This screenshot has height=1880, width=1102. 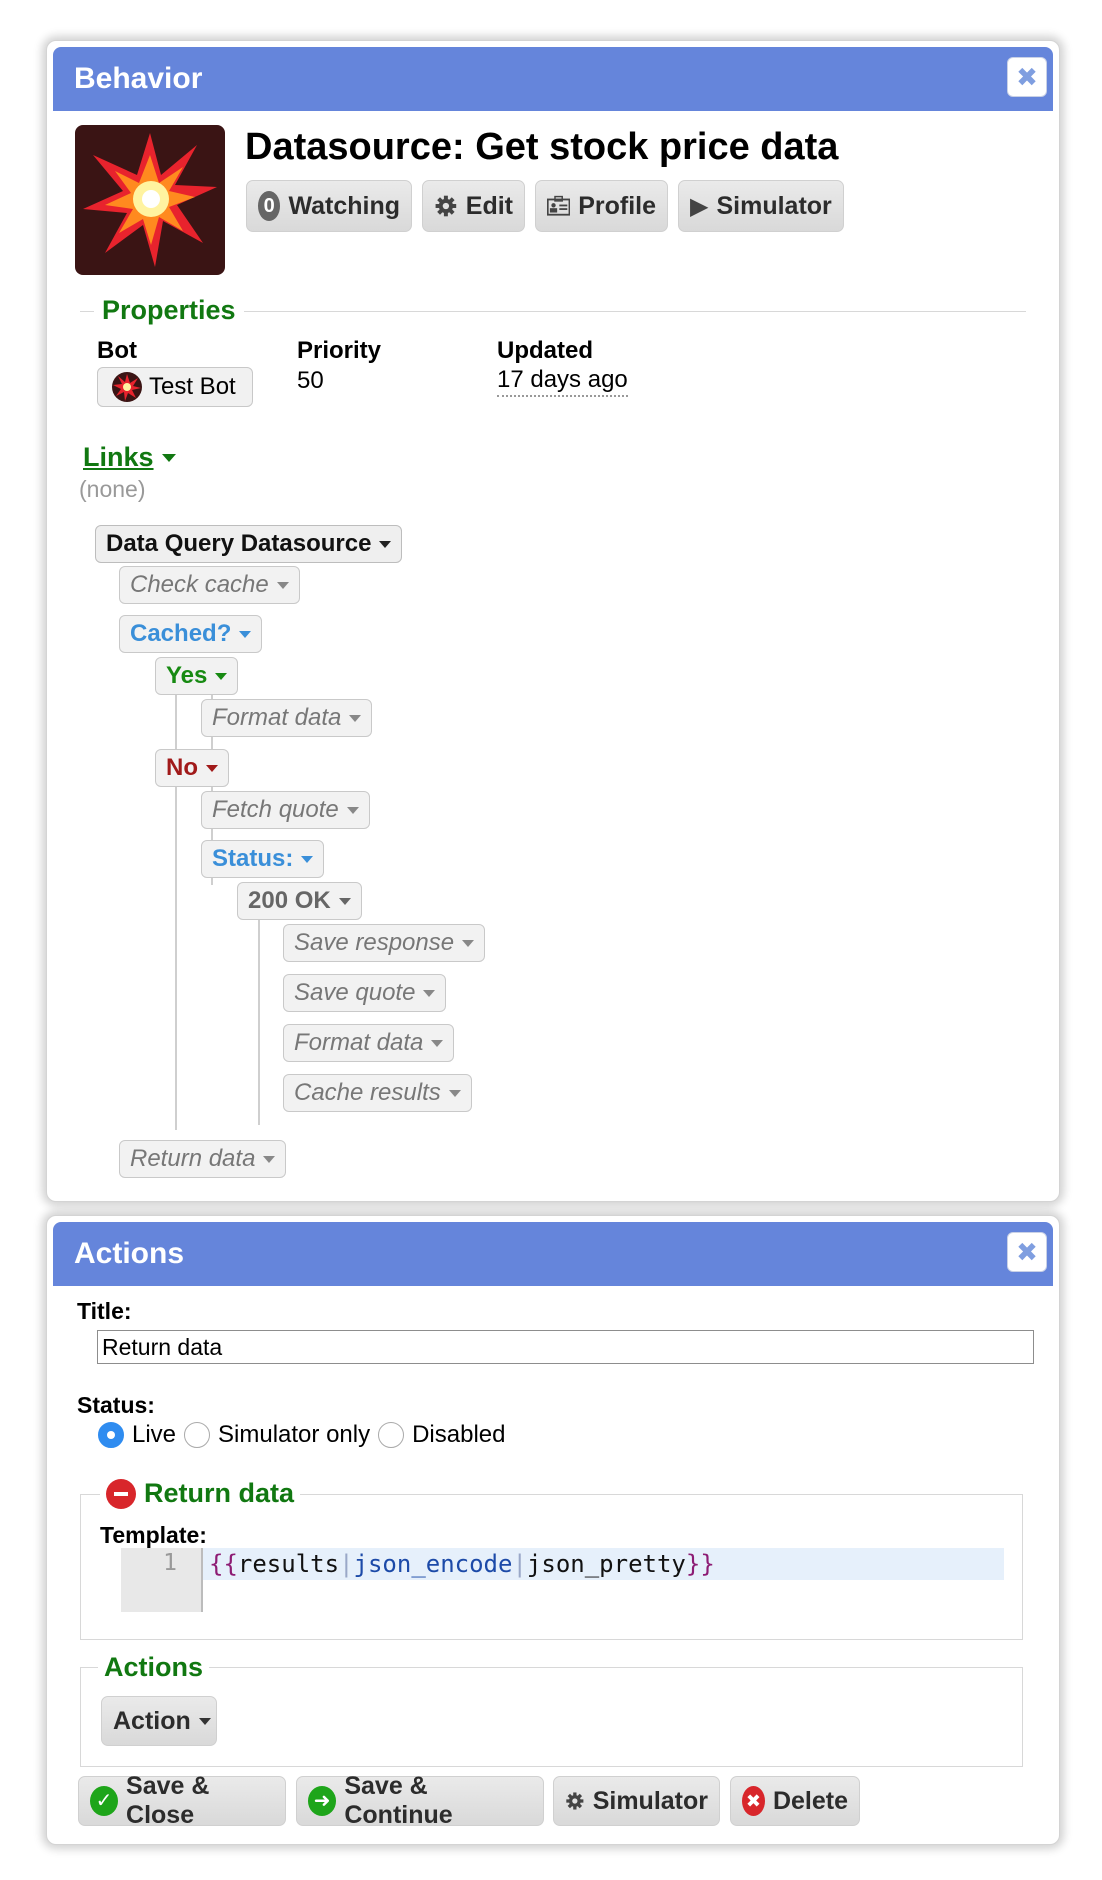 What do you see at coordinates (263, 859) in the screenshot?
I see `flow-status-decision: Status:` at bounding box center [263, 859].